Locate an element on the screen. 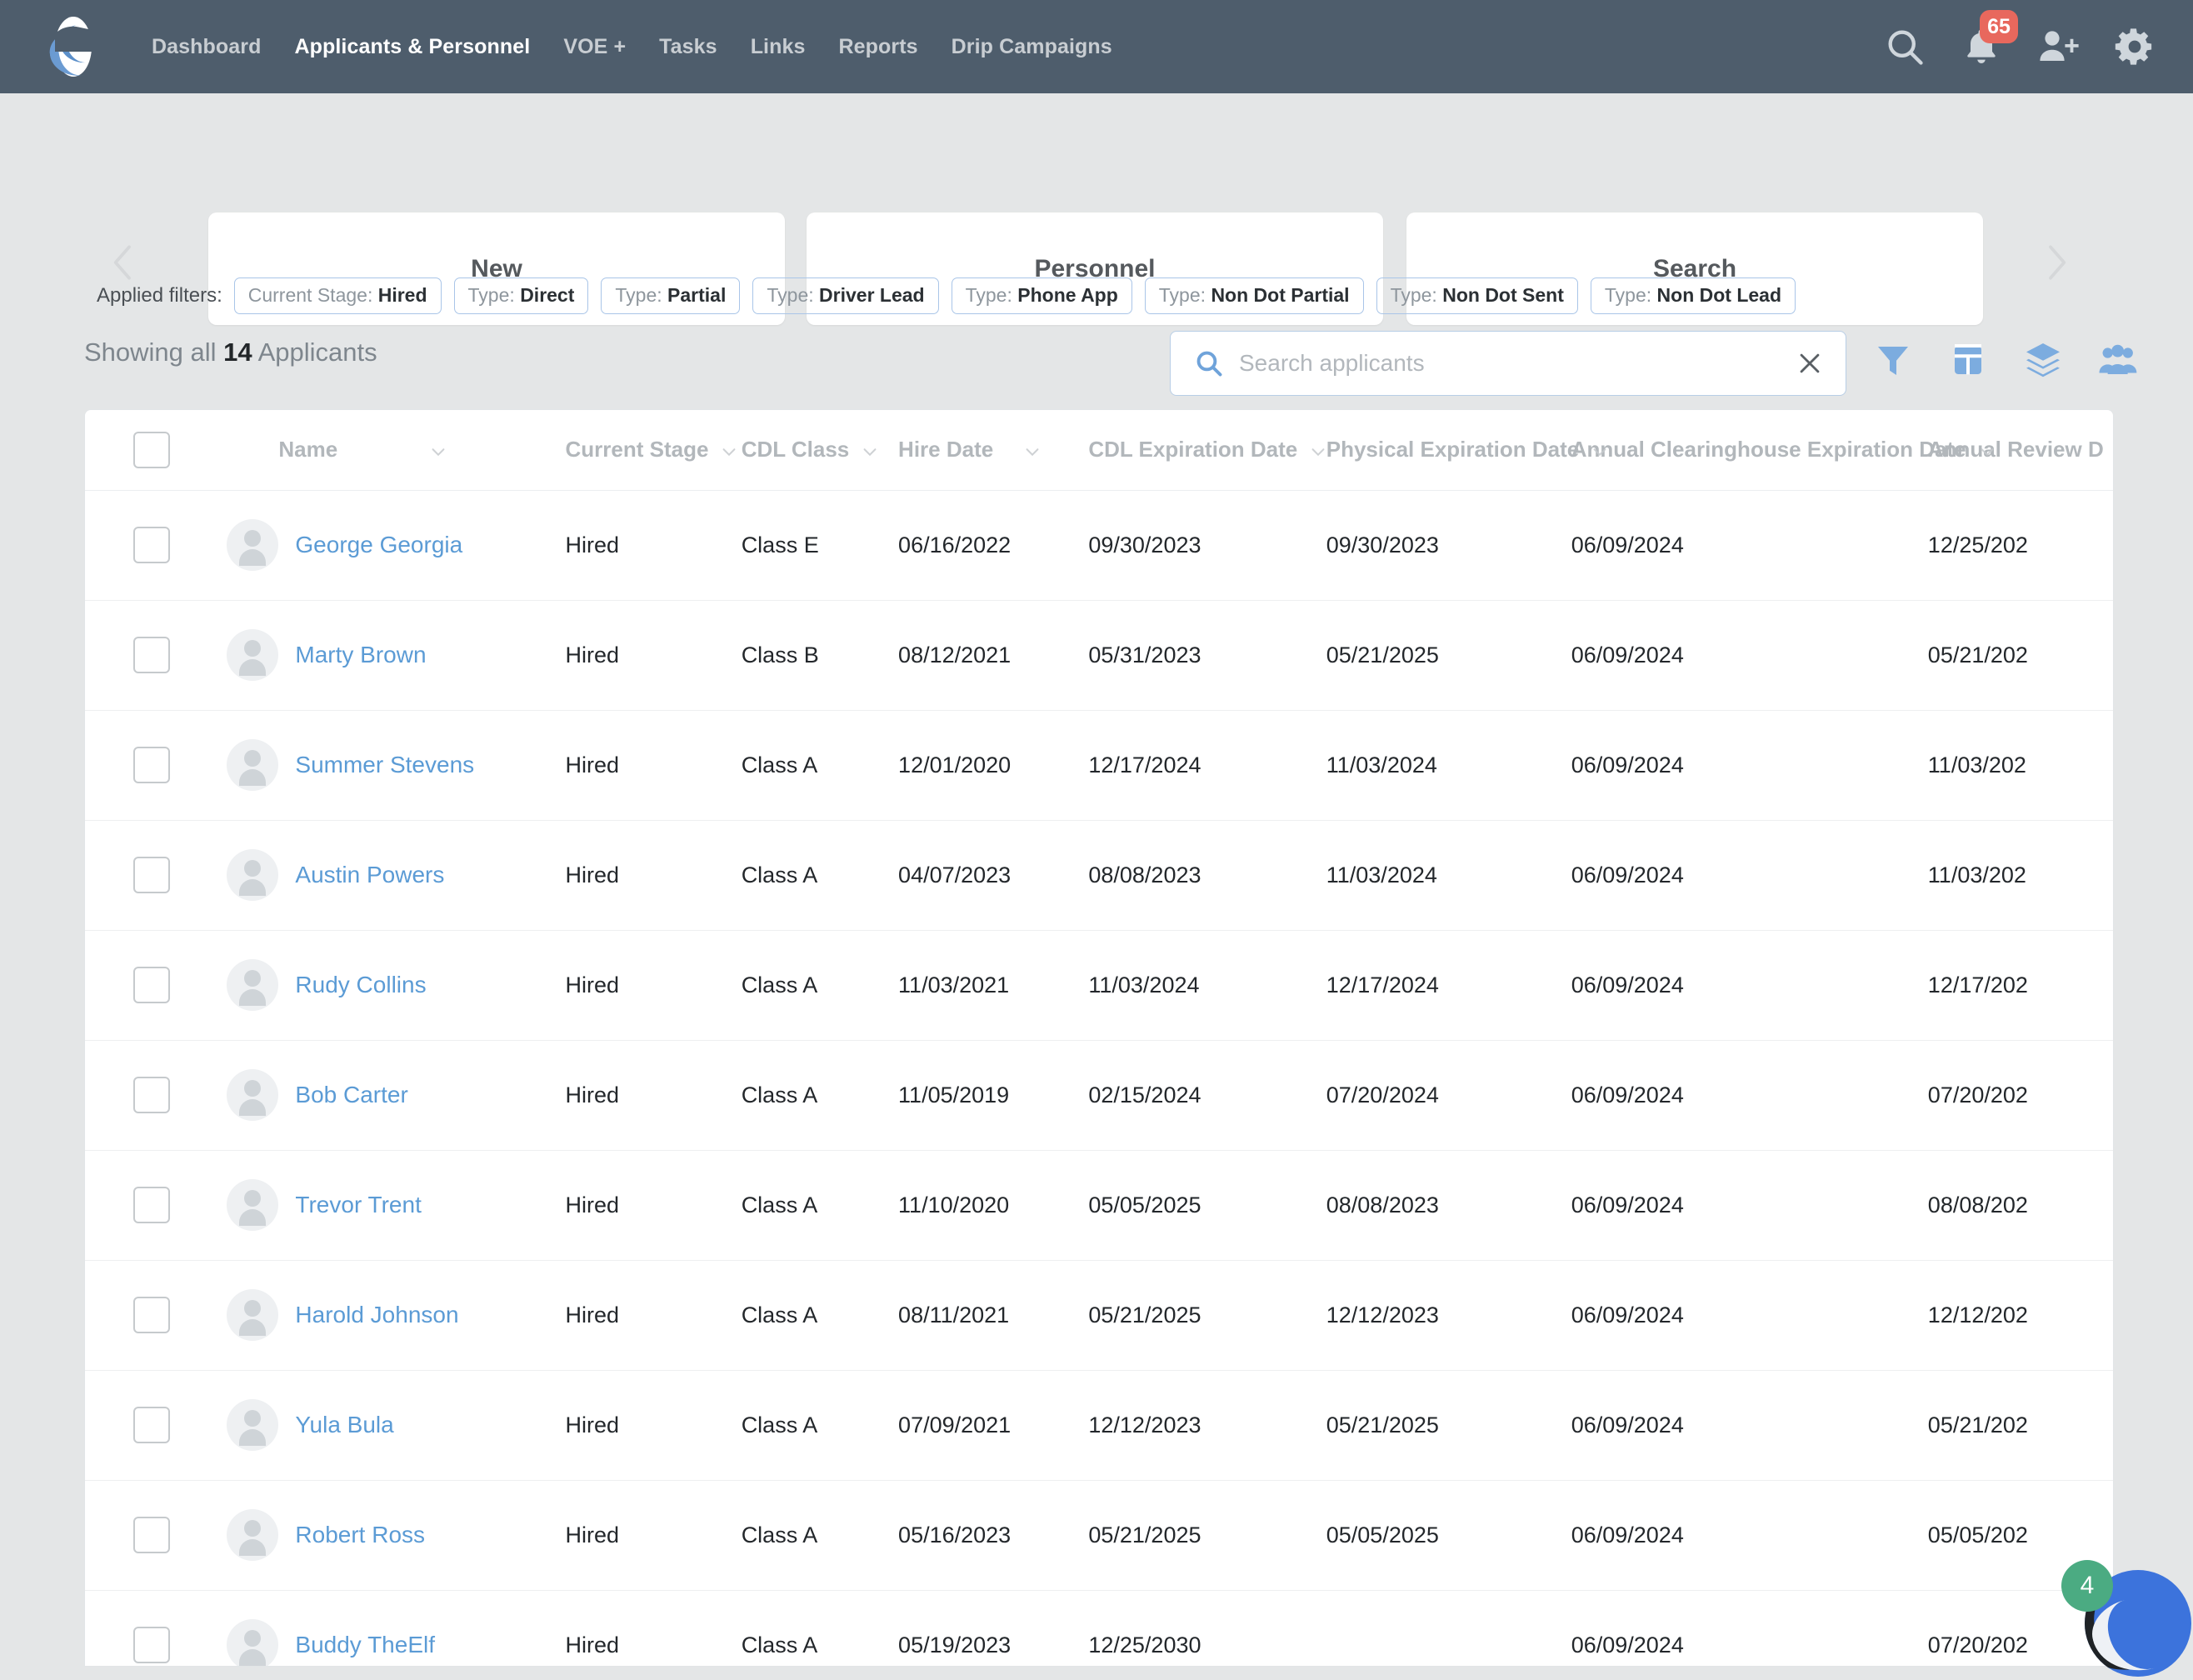 This screenshot has height=1680, width=2193. cell-name: Marty Brown is located at coordinates (387, 655).